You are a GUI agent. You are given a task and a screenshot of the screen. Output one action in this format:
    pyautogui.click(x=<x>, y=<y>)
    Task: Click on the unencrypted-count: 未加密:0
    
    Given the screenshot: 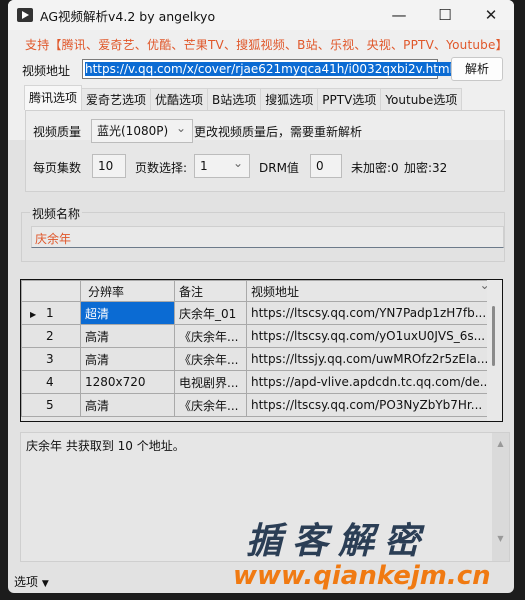 What is the action you would take?
    pyautogui.click(x=375, y=168)
    